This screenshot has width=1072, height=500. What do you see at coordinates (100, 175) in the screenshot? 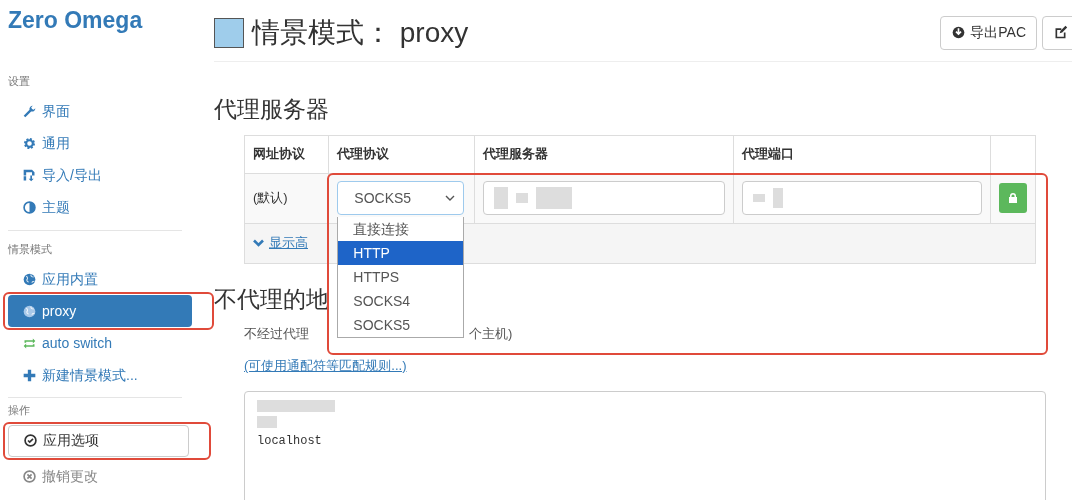
I see `sidebar-item: 导入/导出` at bounding box center [100, 175].